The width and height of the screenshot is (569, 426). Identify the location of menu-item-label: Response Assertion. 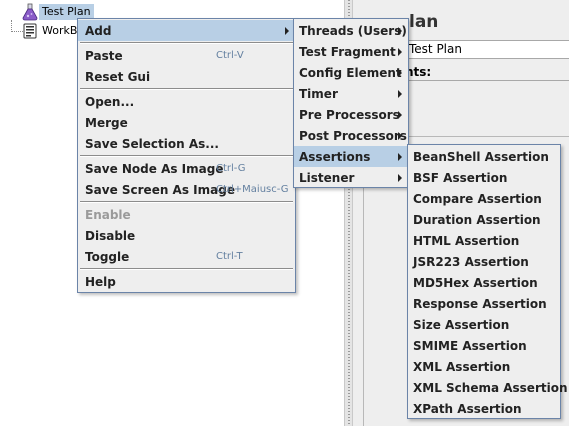
(480, 303).